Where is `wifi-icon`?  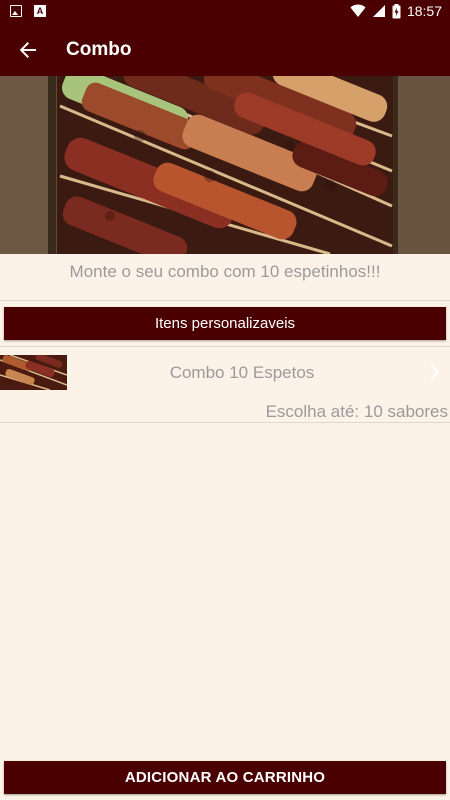
wifi-icon is located at coordinates (358, 10).